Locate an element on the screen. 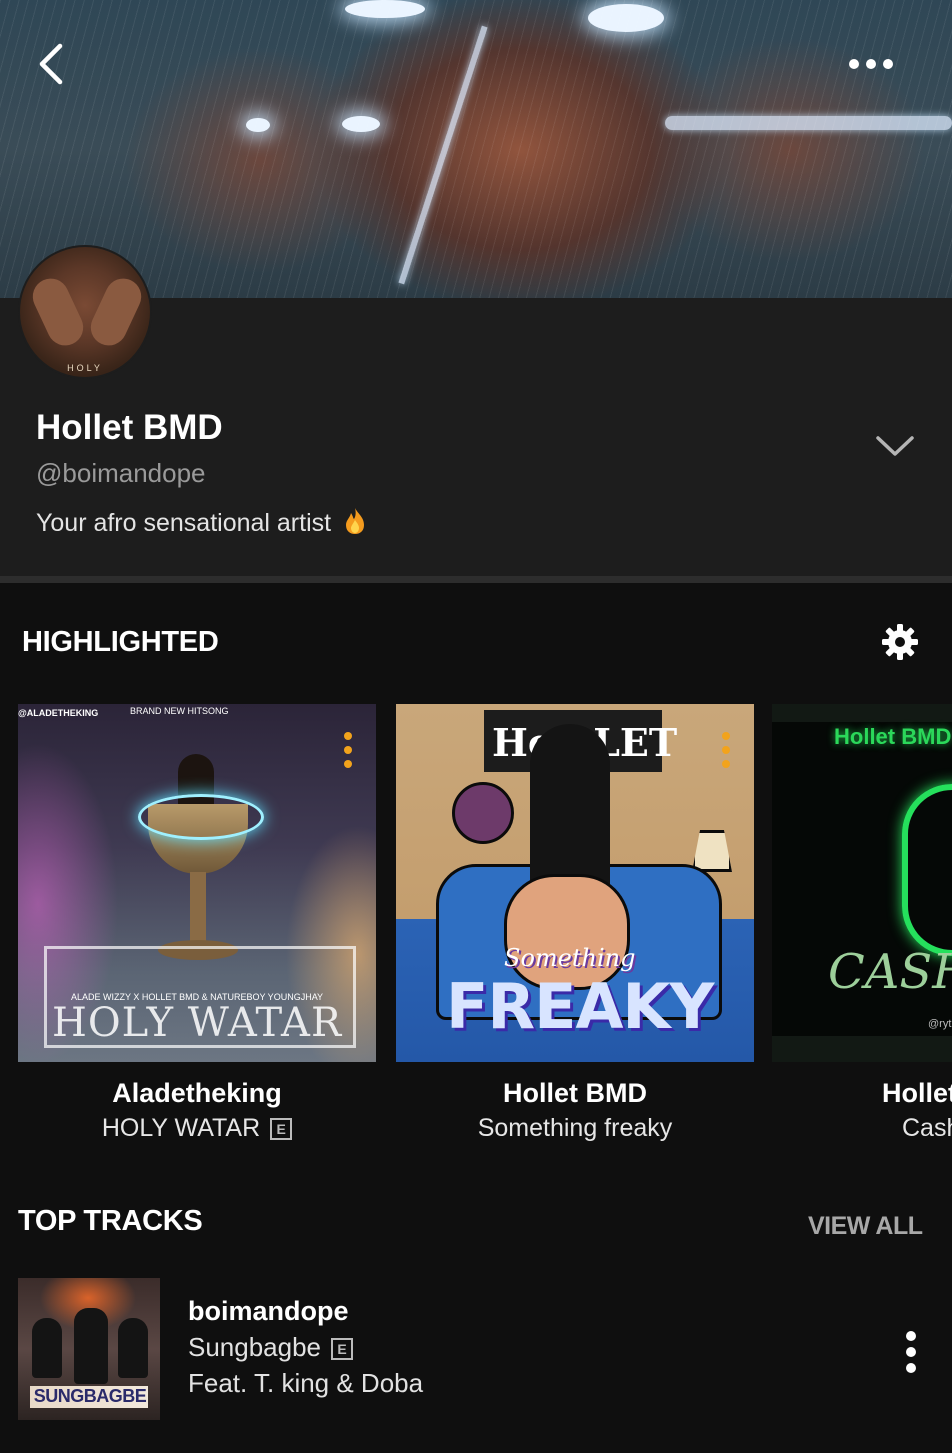 This screenshot has width=952, height=1453. profile-bio-text: Your afro sensational artist is located at coordinates (184, 523).